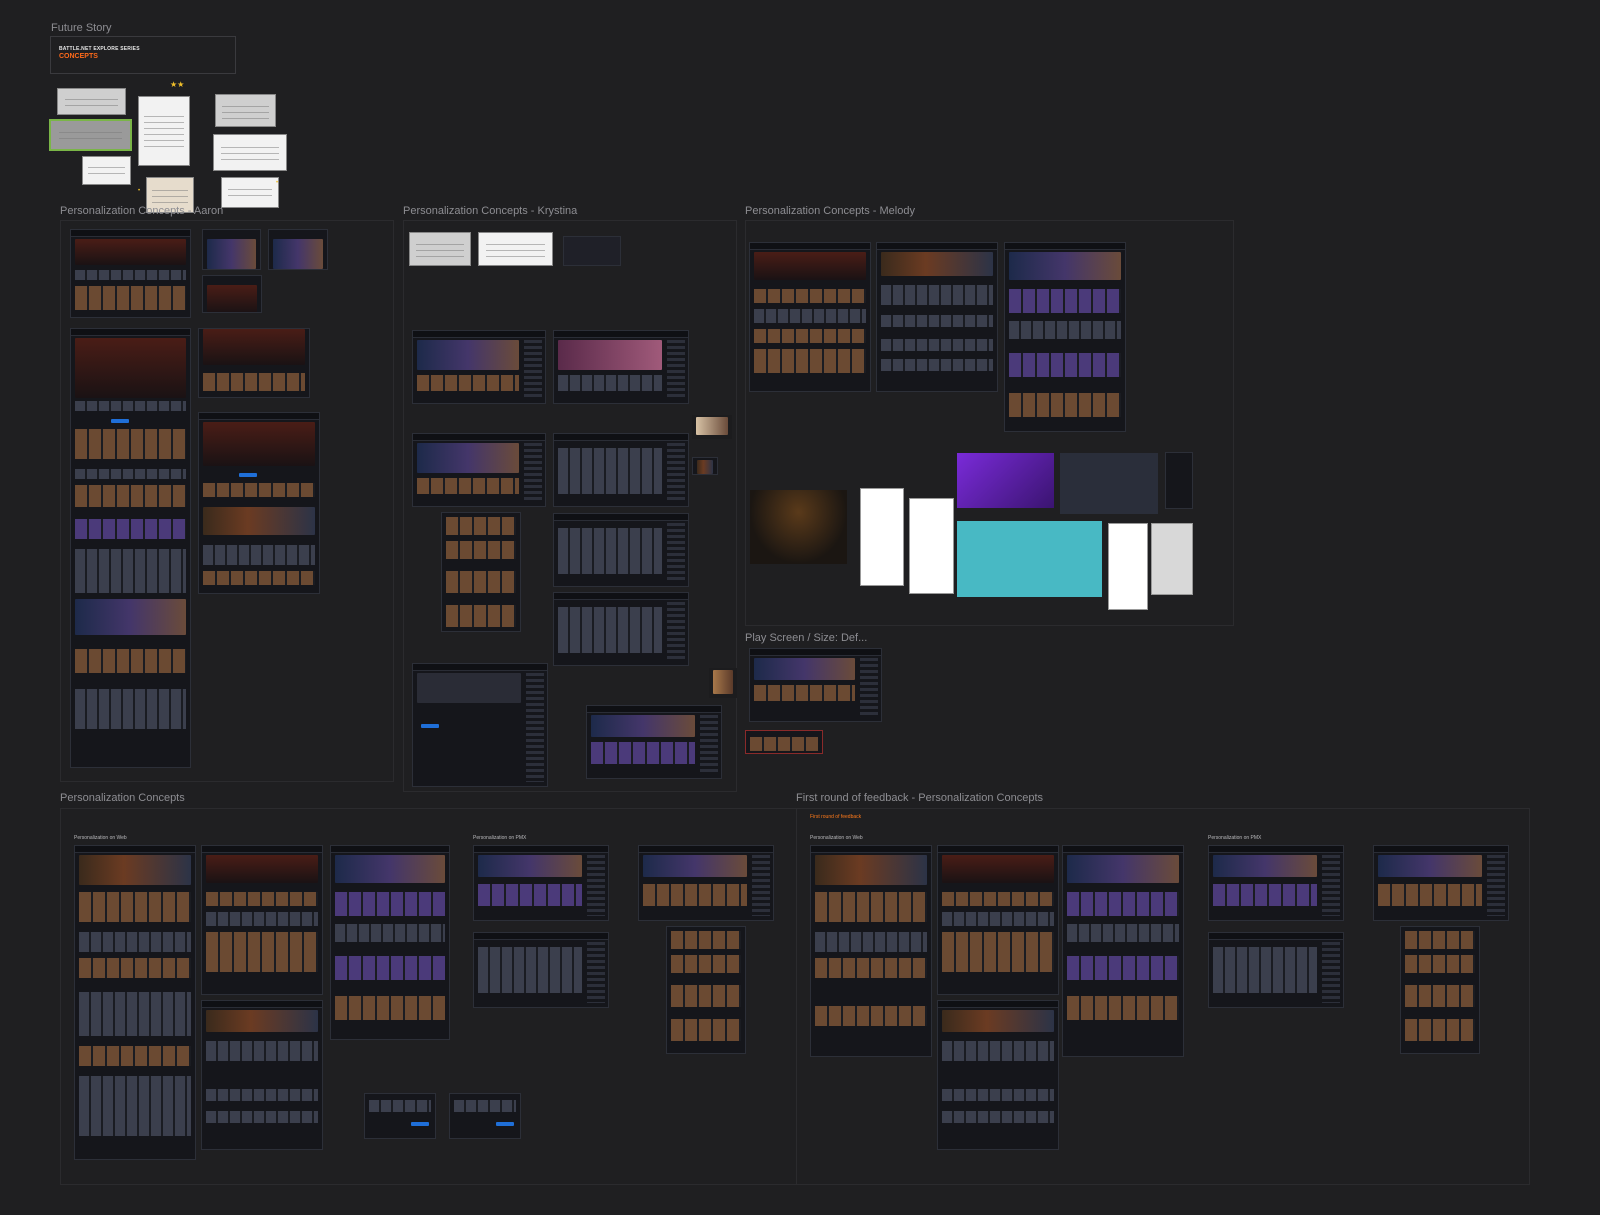  Describe the element at coordinates (90, 135) in the screenshot. I see `sketch-image-selected` at that location.